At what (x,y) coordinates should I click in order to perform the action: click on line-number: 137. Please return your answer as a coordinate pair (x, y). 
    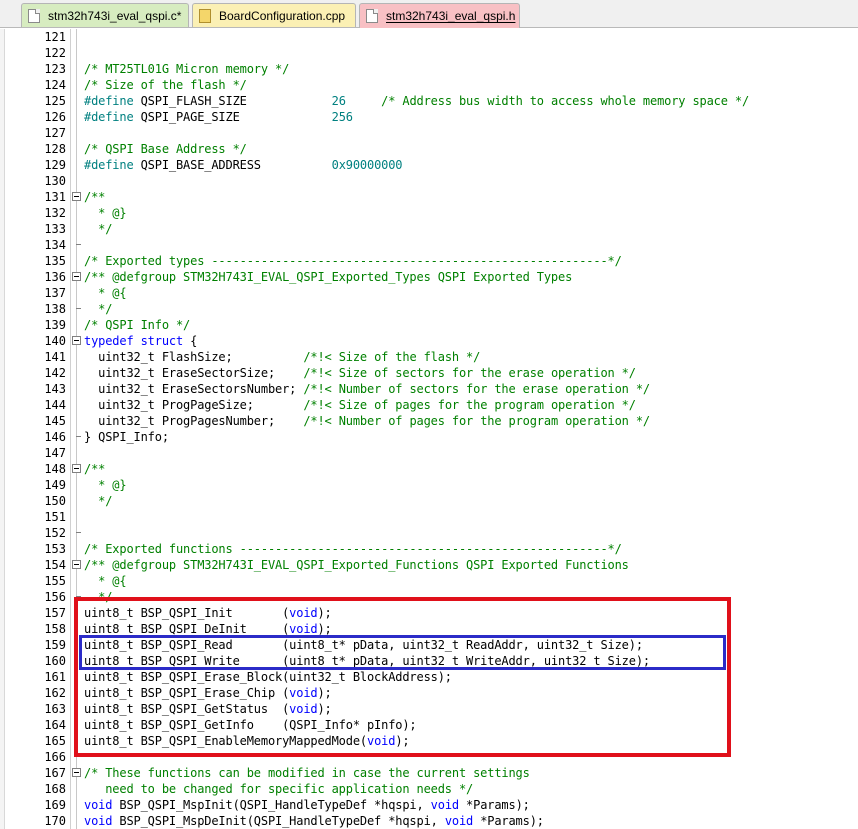
    Looking at the image, I should click on (55, 293).